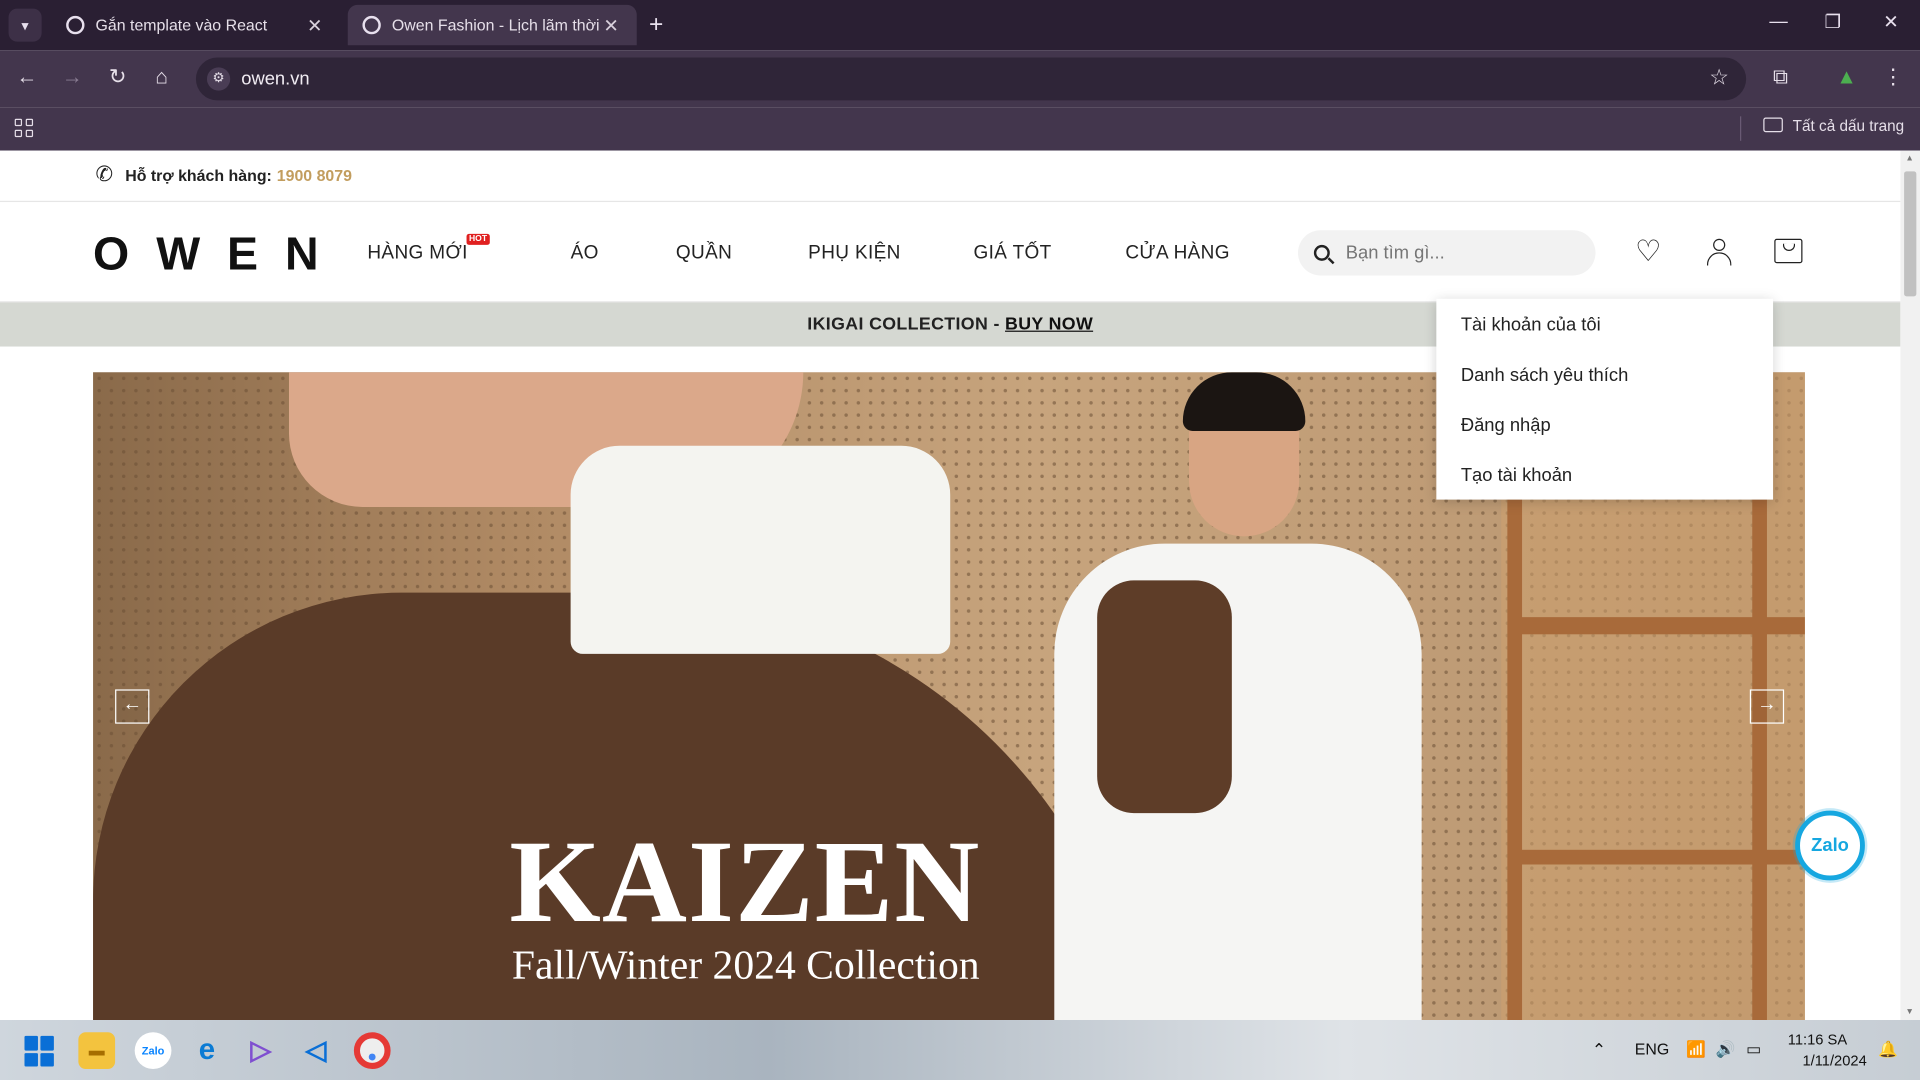 The height and width of the screenshot is (1080, 1920). I want to click on tab-owen-fashion: Owen Fashion - Lịch lãm thời trang ✕, so click(492, 25).